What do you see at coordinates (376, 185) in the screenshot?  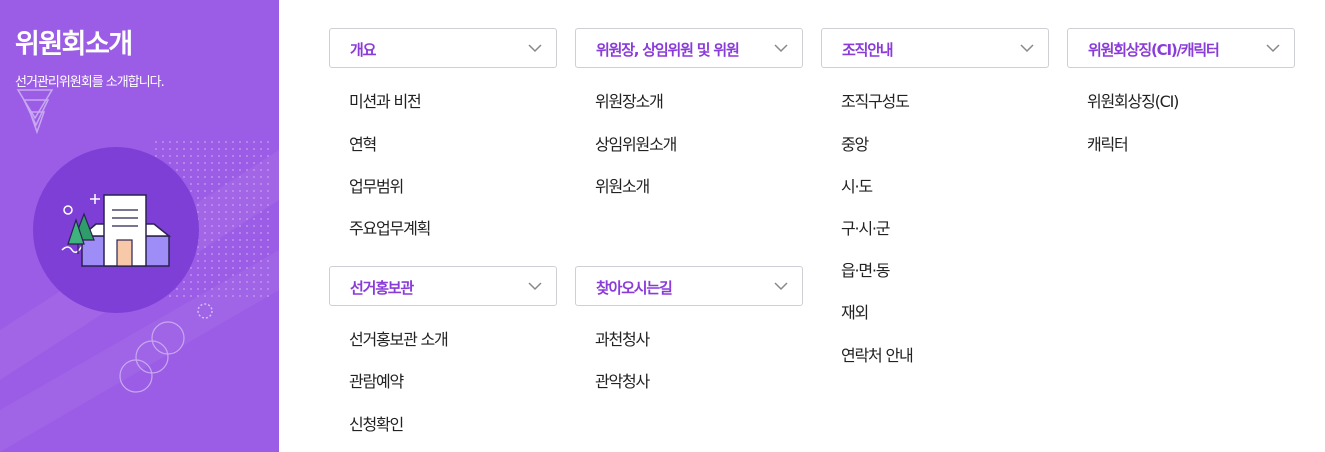 I see `menu-link-scope: 업무범위` at bounding box center [376, 185].